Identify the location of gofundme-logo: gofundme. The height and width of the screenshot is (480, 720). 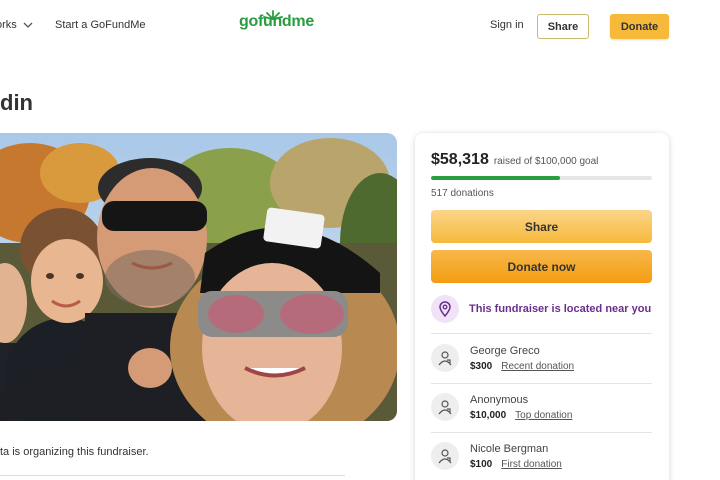
(276, 20).